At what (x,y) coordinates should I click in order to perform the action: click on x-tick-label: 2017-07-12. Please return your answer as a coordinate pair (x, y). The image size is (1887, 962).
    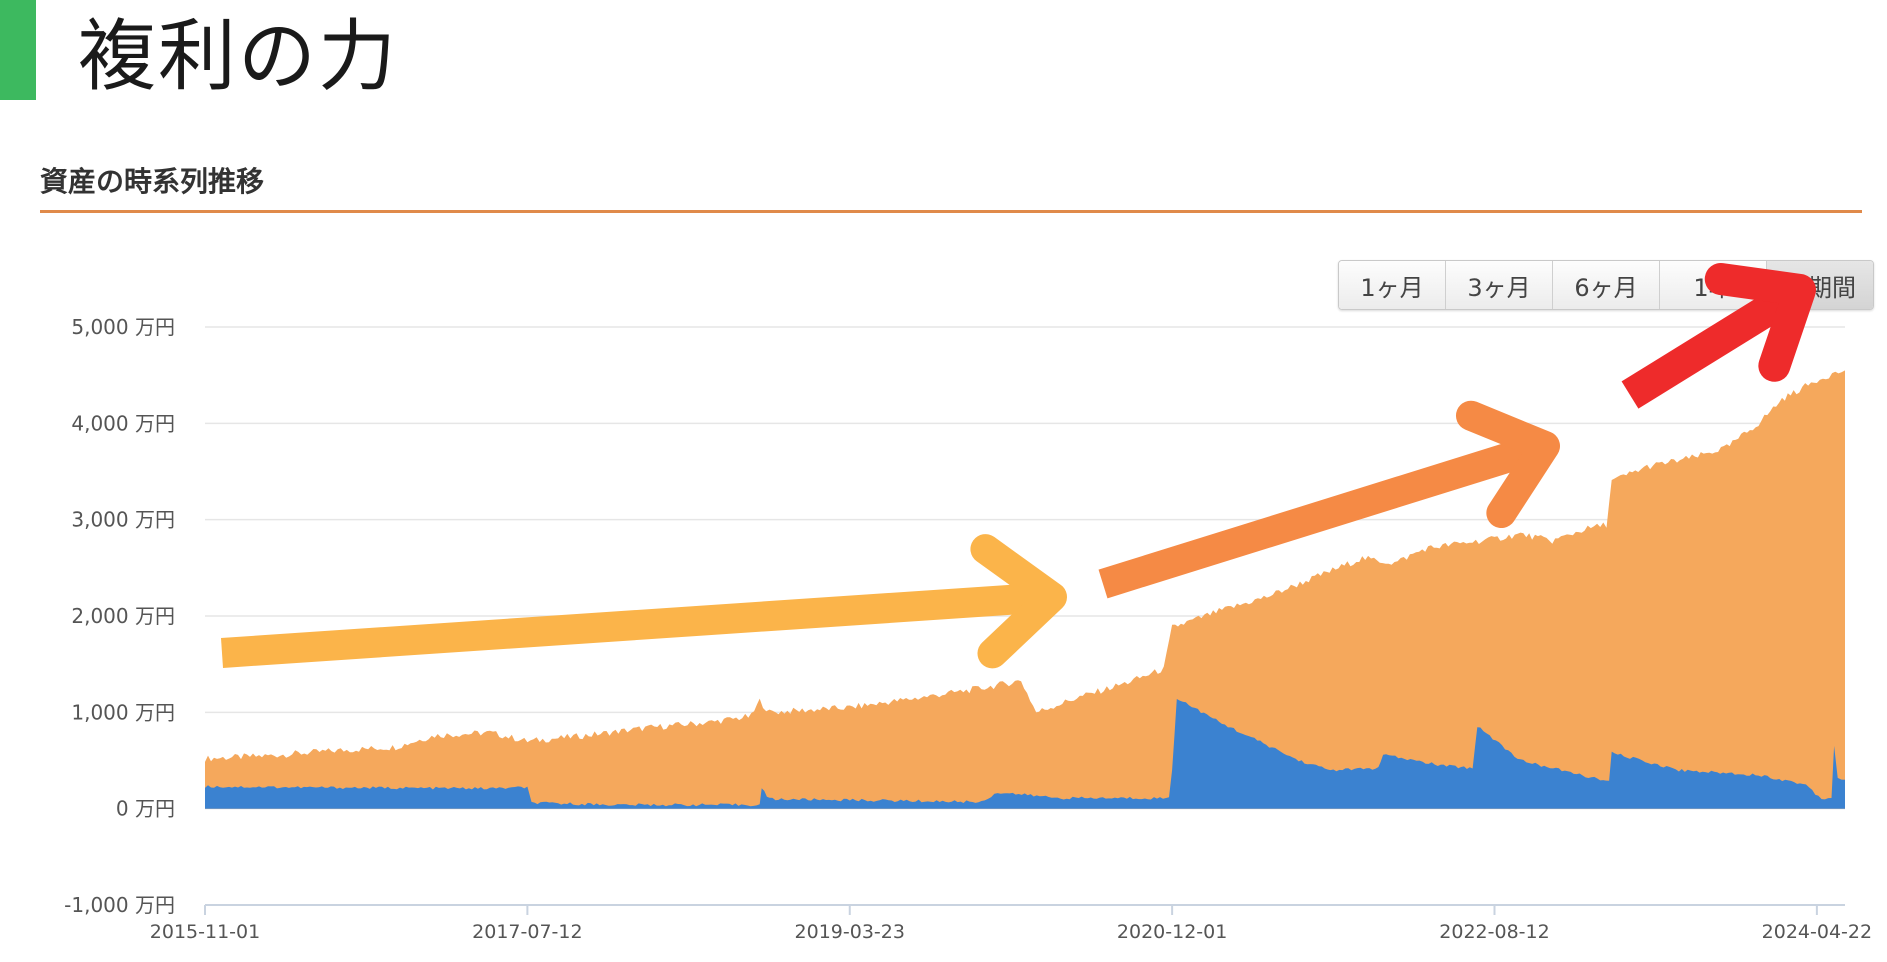
    Looking at the image, I should click on (527, 932).